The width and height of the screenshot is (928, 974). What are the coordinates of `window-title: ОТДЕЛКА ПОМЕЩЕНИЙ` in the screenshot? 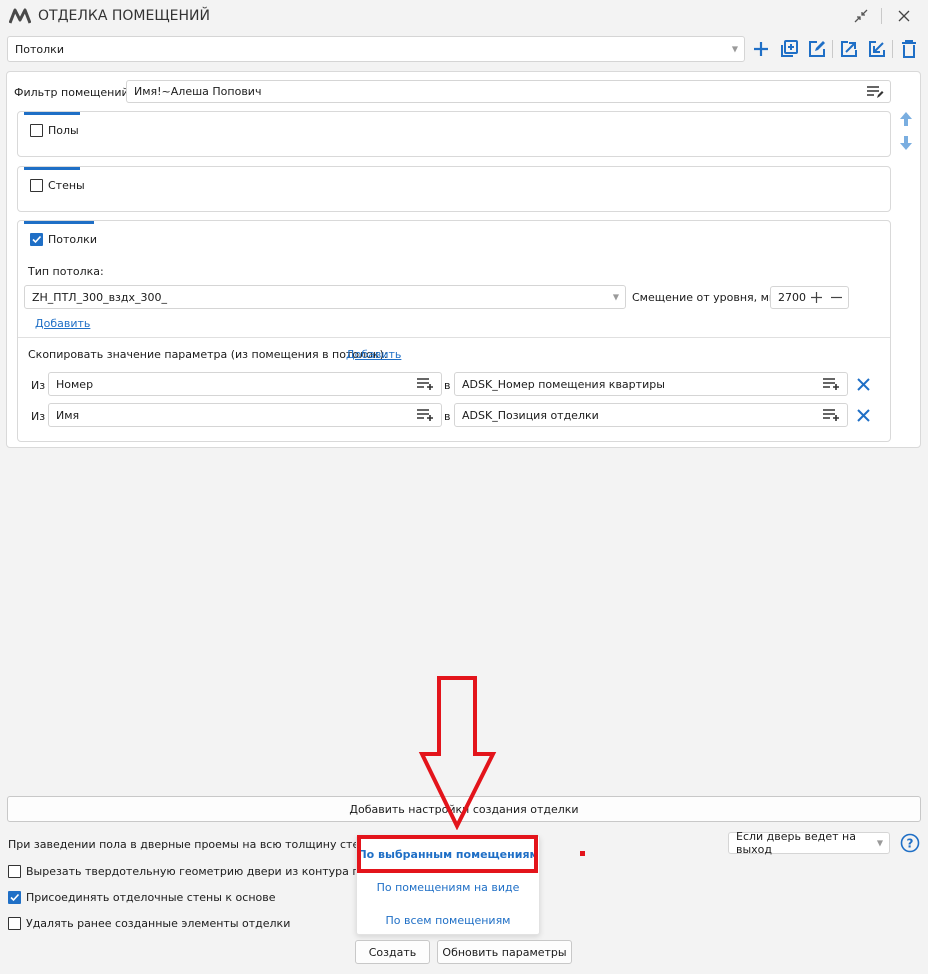 It's located at (124, 16).